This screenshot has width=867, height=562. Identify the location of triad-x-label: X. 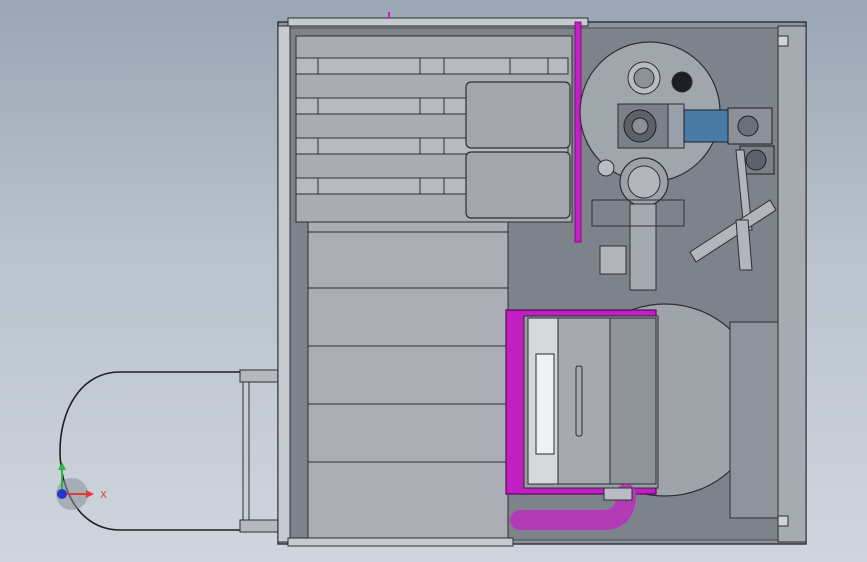
(103, 495).